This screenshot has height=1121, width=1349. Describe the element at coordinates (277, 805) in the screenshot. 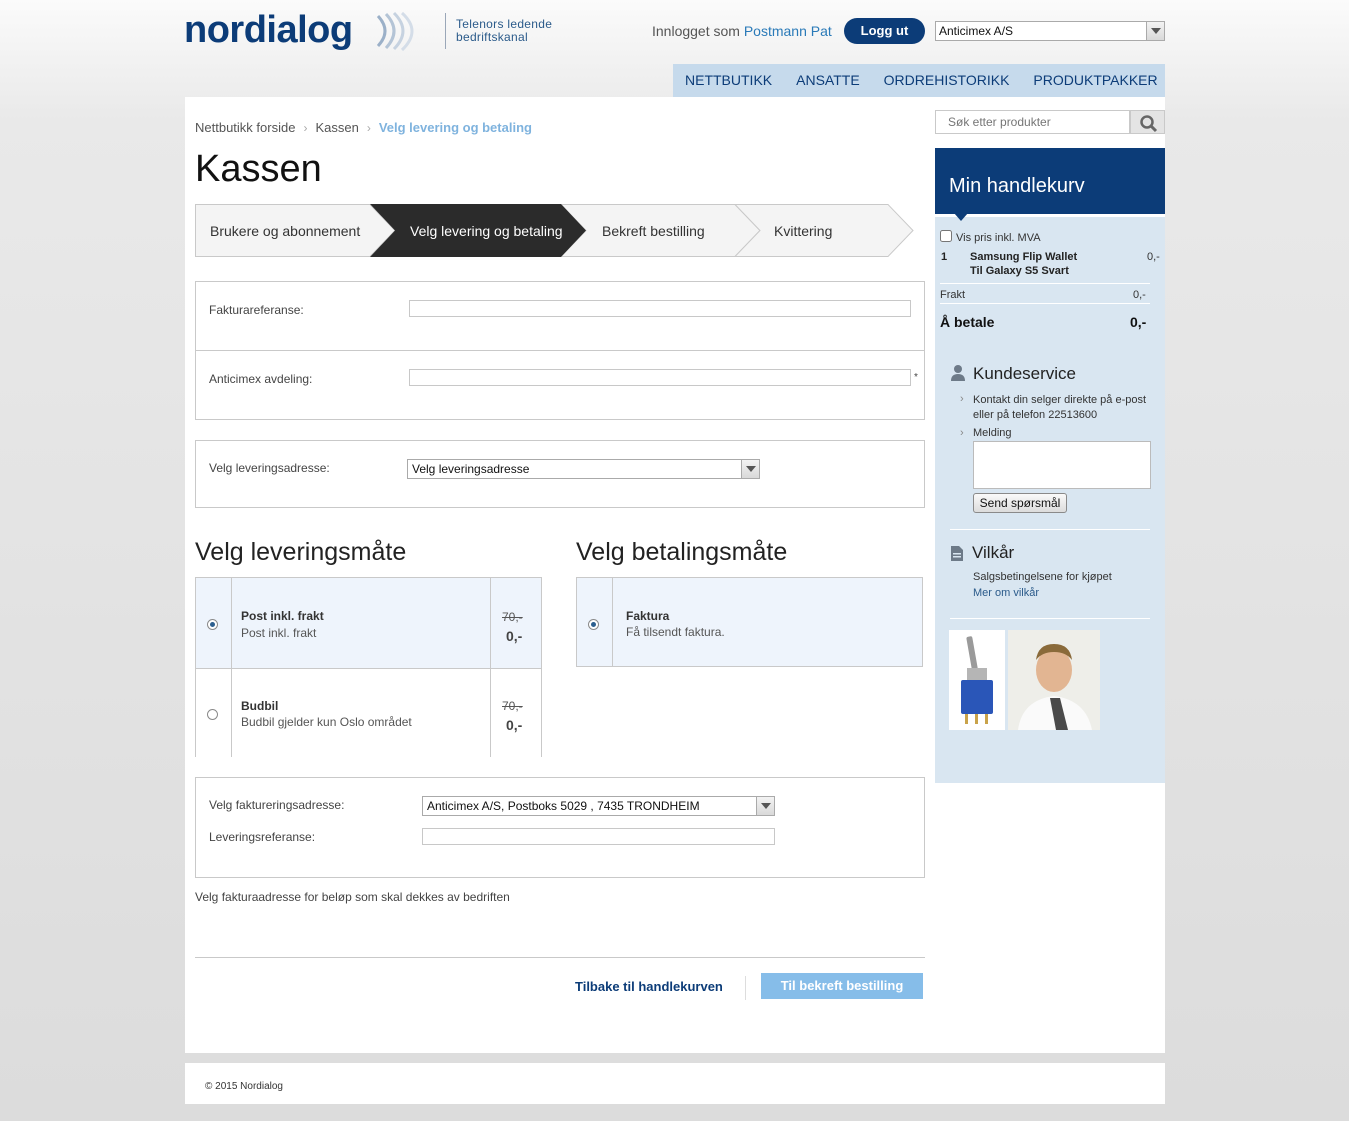

I see `billing-address-label: Velg faktureringsadresse:` at that location.